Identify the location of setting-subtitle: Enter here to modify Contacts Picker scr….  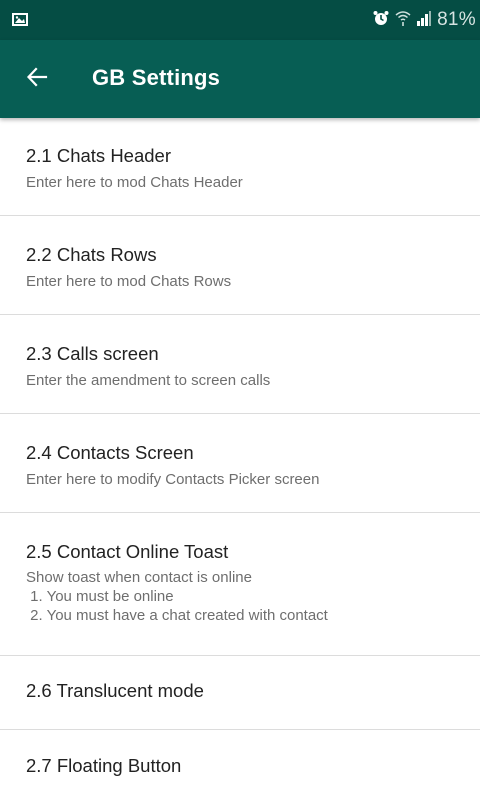
(173, 479).